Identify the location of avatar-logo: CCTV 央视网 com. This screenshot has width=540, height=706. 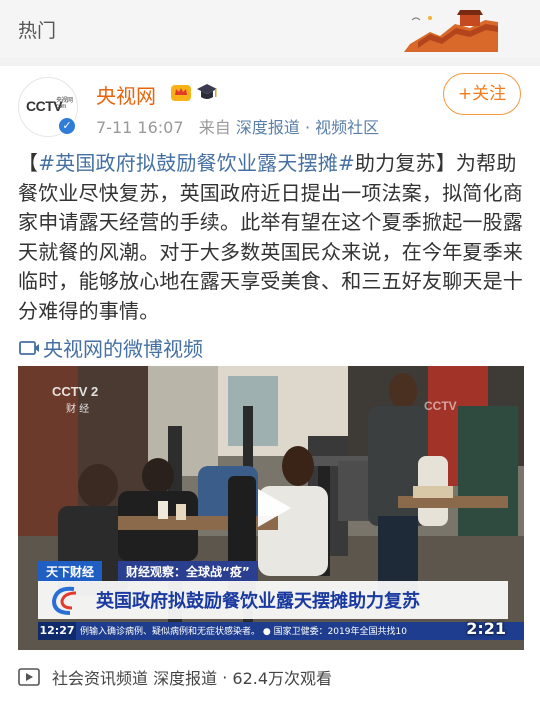
(49, 106).